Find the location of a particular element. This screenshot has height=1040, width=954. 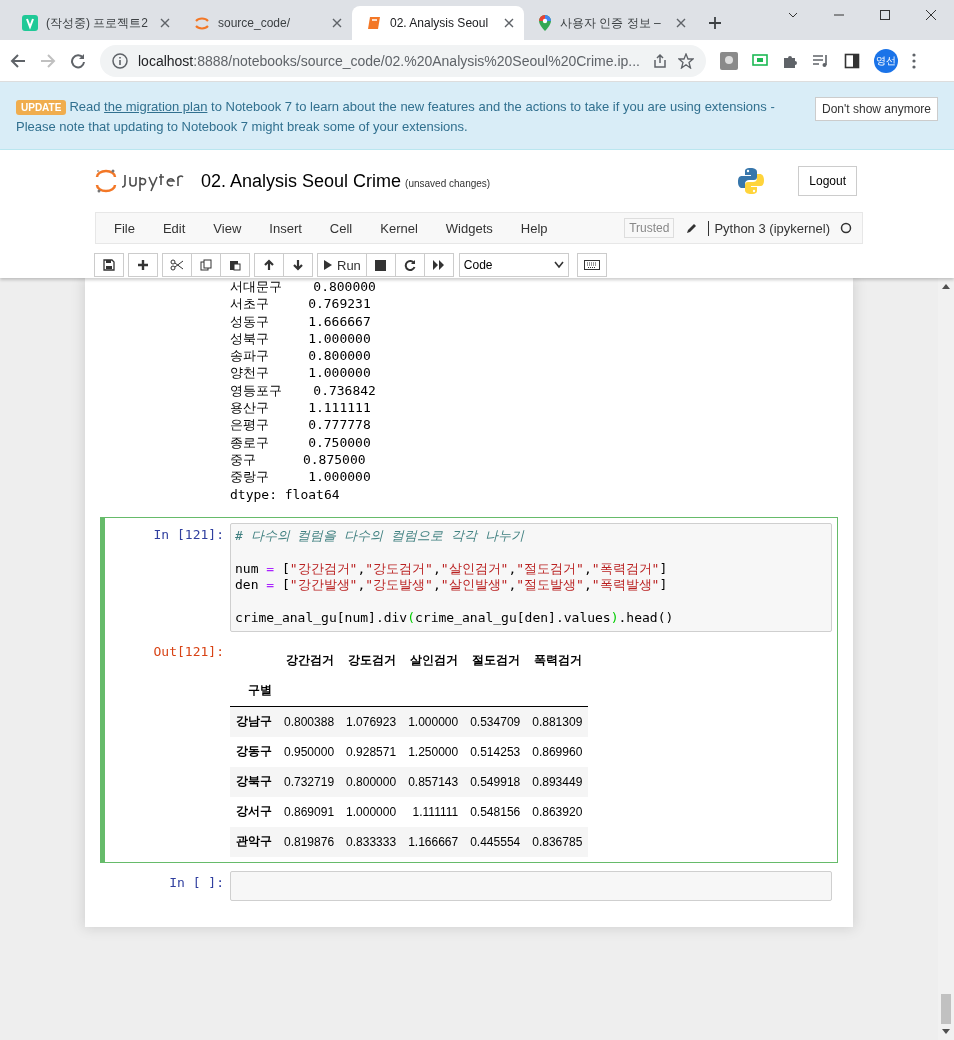

reload-icon is located at coordinates (78, 60).